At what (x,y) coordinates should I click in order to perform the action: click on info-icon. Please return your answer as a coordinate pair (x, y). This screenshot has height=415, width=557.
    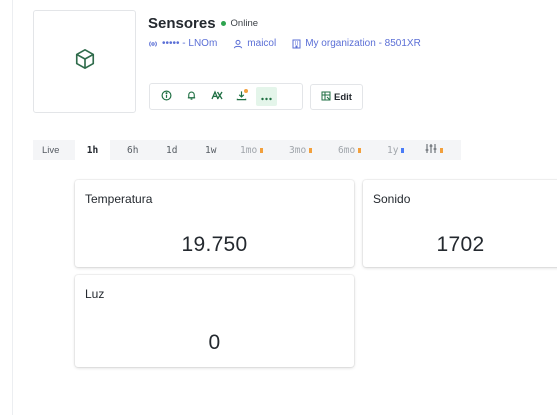
    Looking at the image, I should click on (166, 97).